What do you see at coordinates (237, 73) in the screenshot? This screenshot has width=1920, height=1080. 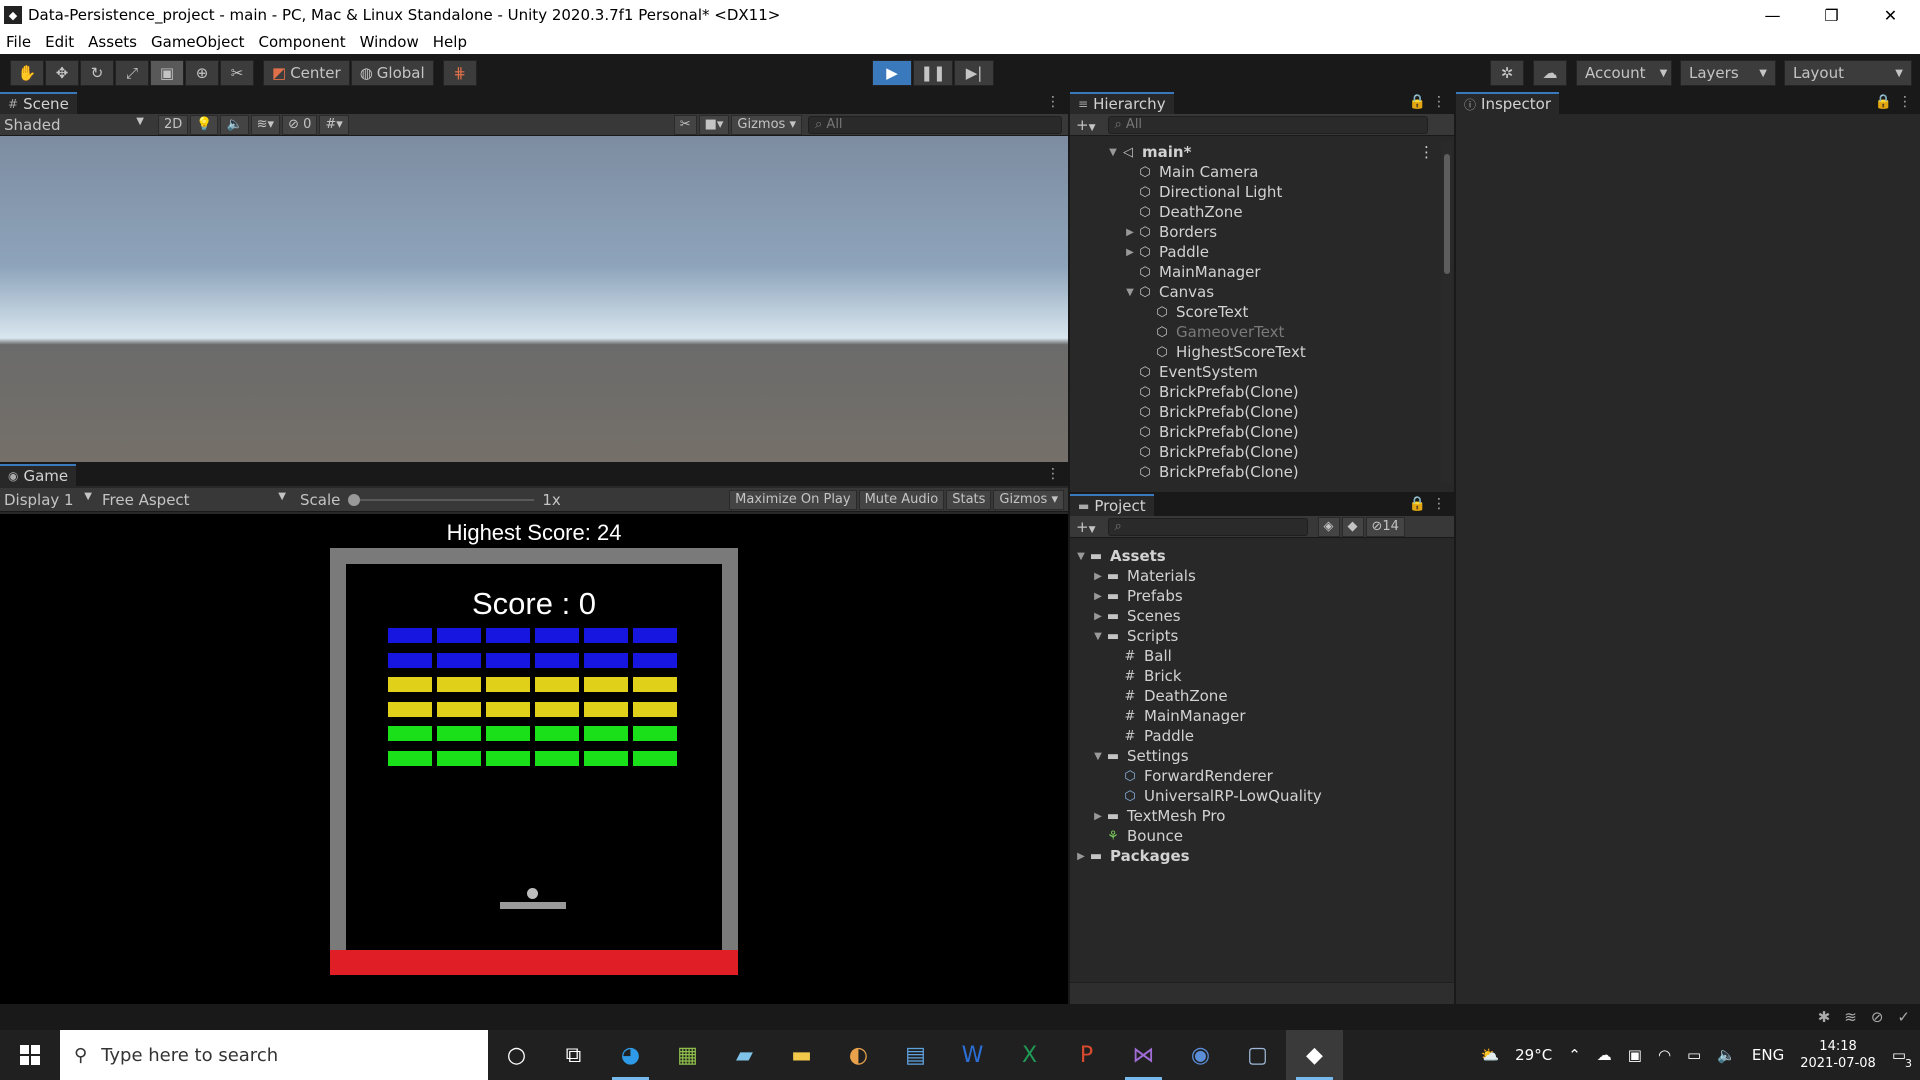 I see `custom-tool-icon: ✂` at bounding box center [237, 73].